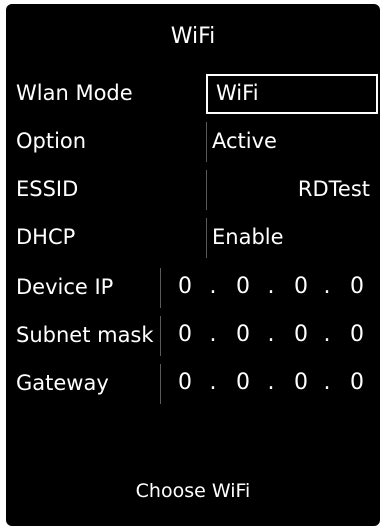 The height and width of the screenshot is (530, 386). Describe the element at coordinates (237, 93) in the screenshot. I see `wlan-mode-value: WiFi` at that location.